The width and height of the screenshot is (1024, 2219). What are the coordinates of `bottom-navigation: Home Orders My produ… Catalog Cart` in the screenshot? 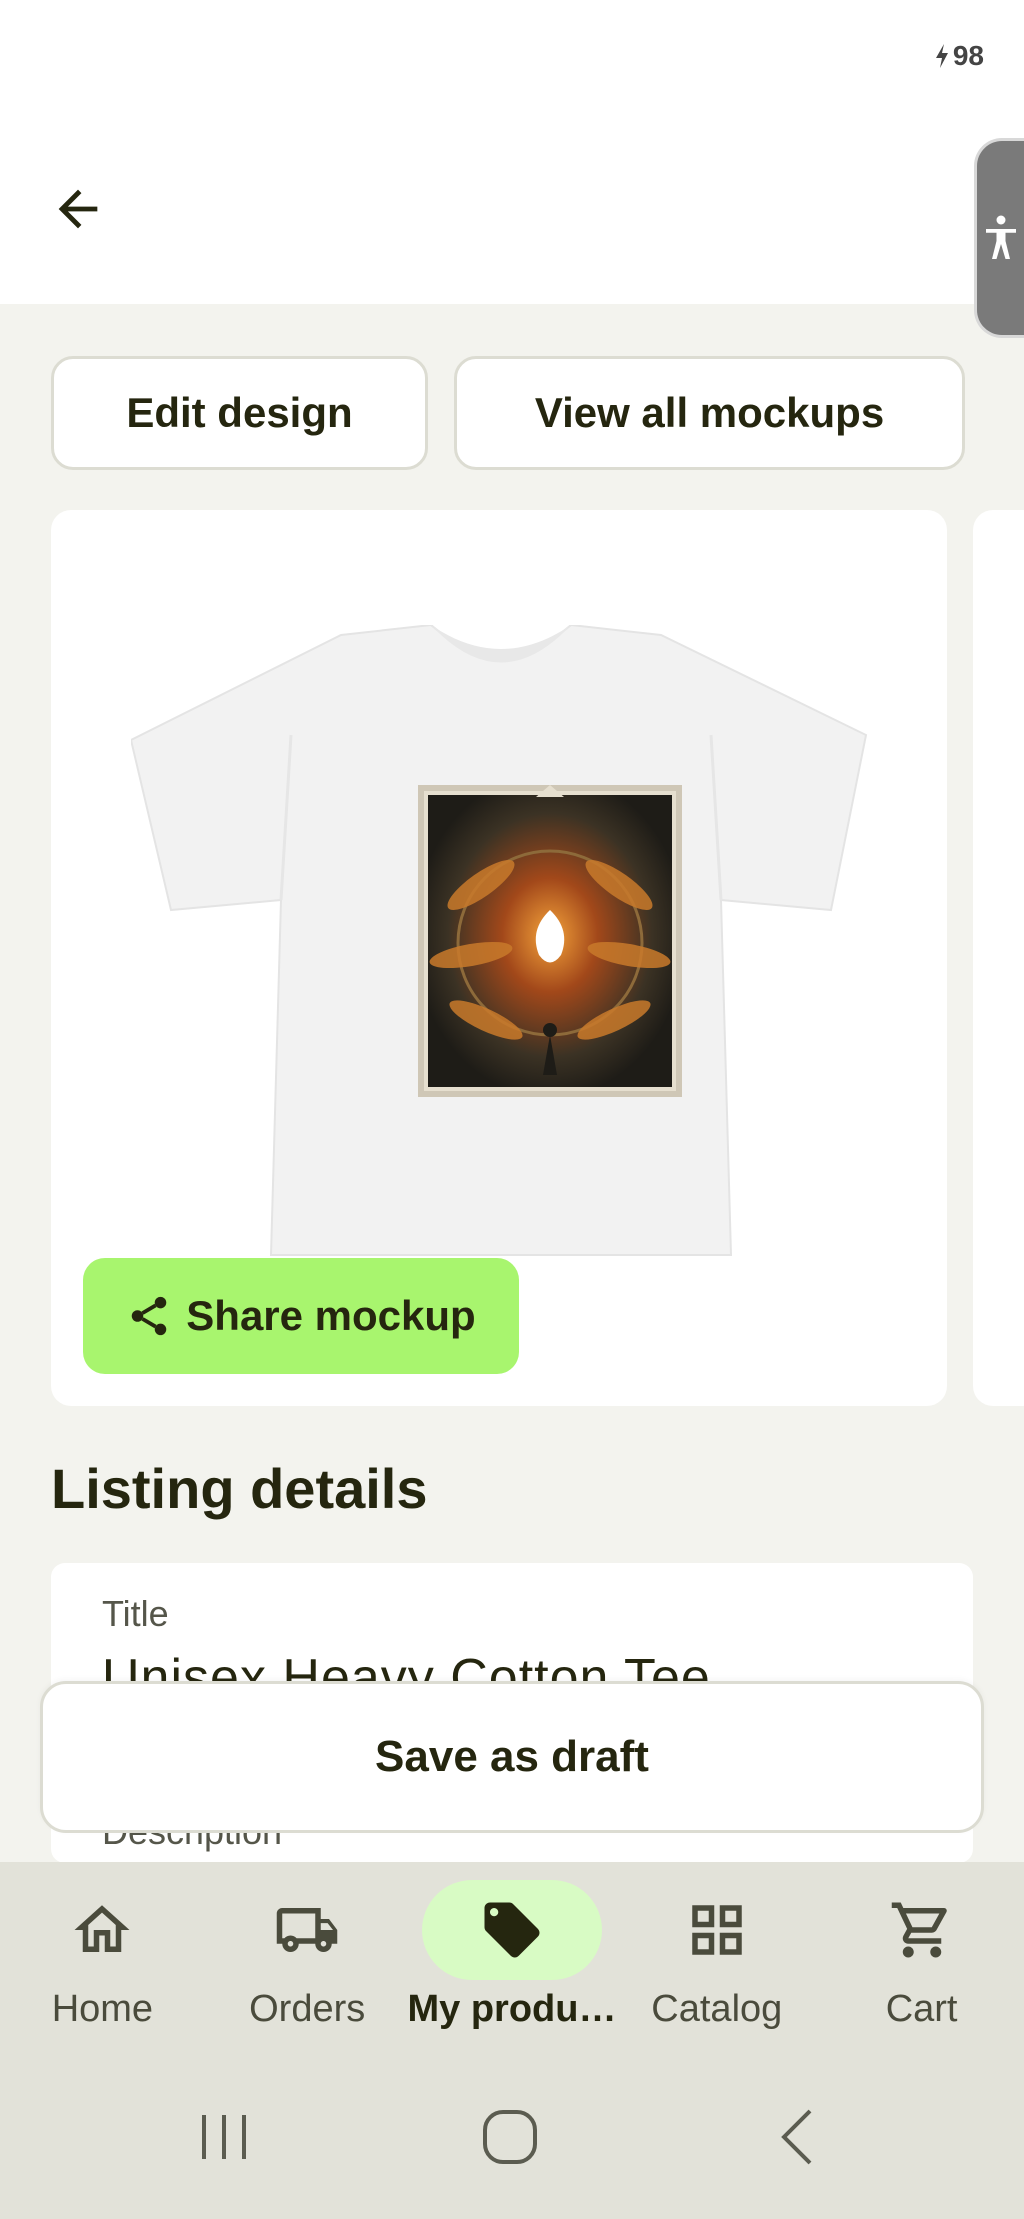 It's located at (512, 1962).